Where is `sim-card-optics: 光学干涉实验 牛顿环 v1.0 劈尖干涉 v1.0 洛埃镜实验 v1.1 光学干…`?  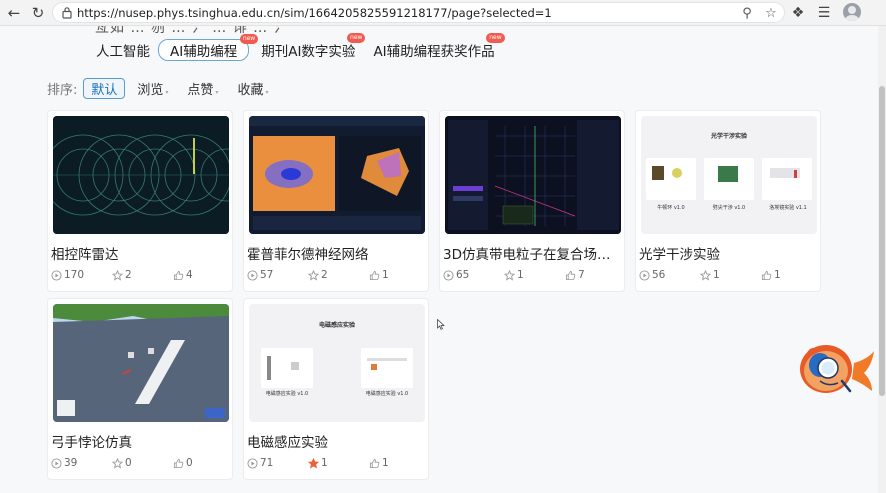 sim-card-optics: 光学干涉实验 牛顿环 v1.0 劈尖干涉 v1.0 洛埃镜实验 v1.1 光学干… is located at coordinates (728, 201).